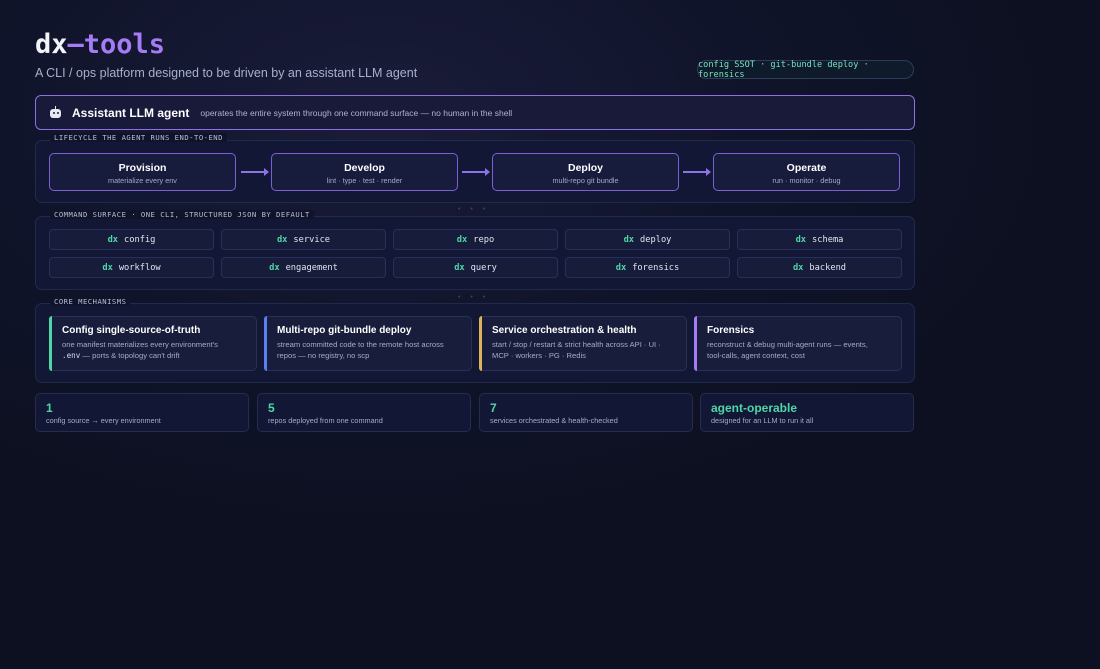 This screenshot has width=1100, height=669. What do you see at coordinates (483, 267) in the screenshot?
I see `command-name: query` at bounding box center [483, 267].